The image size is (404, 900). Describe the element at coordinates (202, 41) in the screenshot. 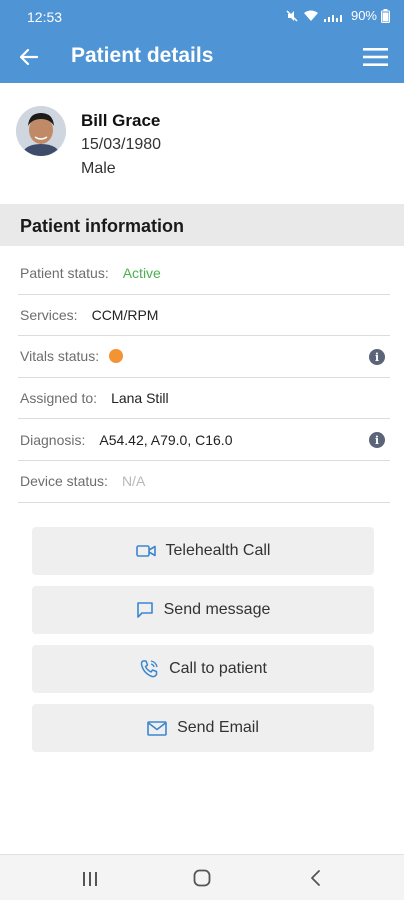

I see `app-bar: 12:53 90% Patient details` at that location.